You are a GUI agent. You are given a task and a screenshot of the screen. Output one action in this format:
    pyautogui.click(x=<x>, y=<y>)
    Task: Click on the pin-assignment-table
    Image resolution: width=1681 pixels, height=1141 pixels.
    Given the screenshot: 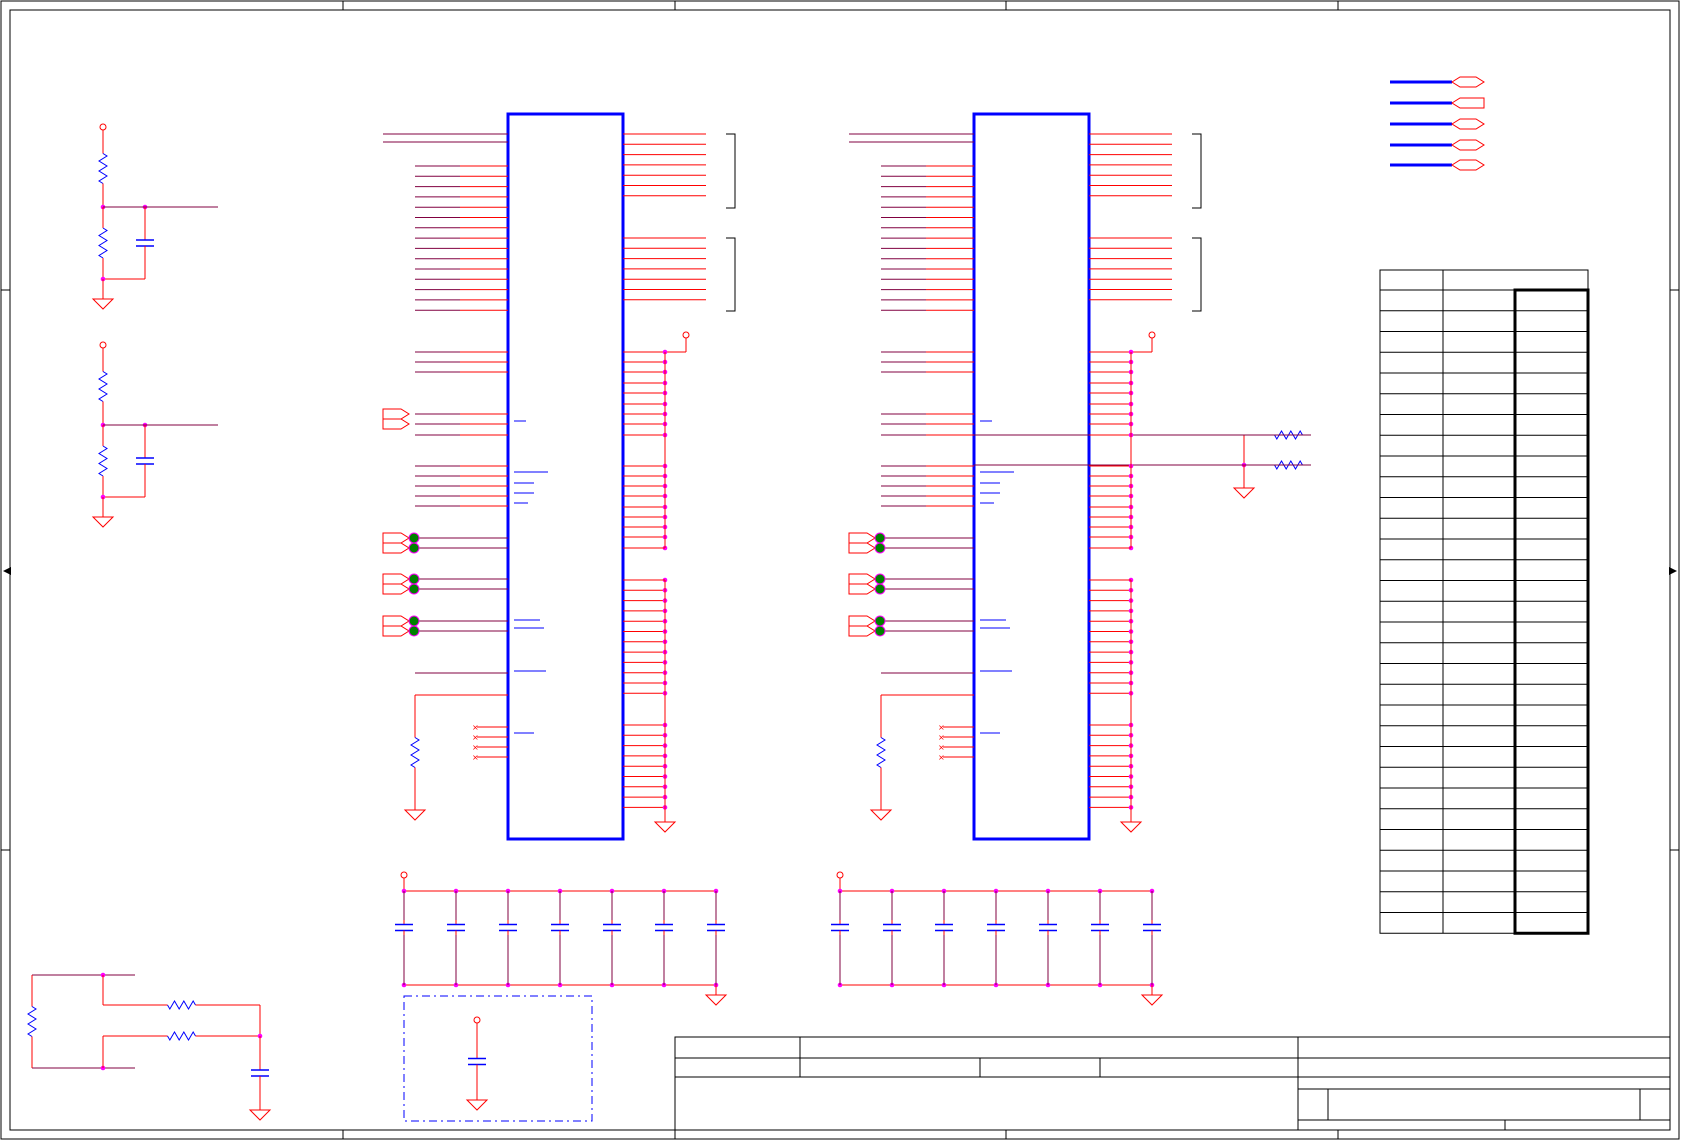 What is the action you would take?
    pyautogui.click(x=1484, y=602)
    